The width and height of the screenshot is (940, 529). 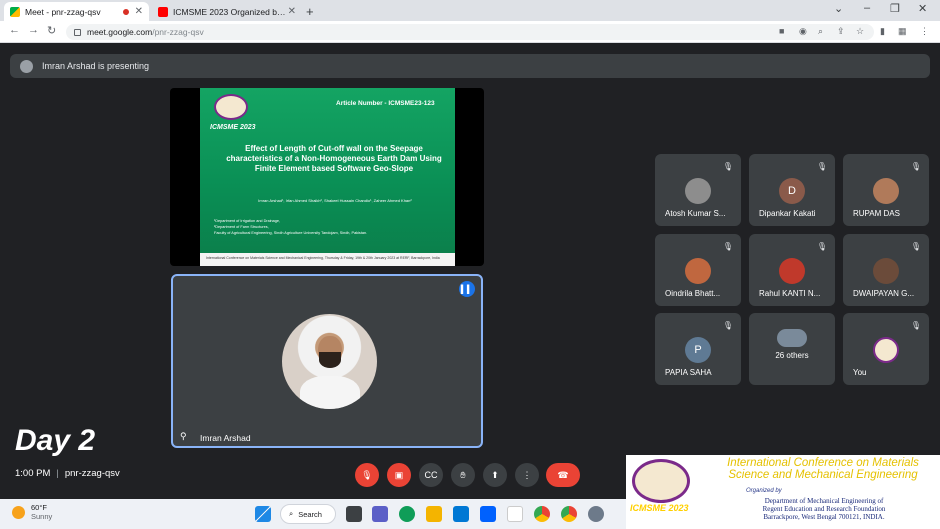 What do you see at coordinates (867, 8) in the screenshot?
I see `minimize-button: –` at bounding box center [867, 8].